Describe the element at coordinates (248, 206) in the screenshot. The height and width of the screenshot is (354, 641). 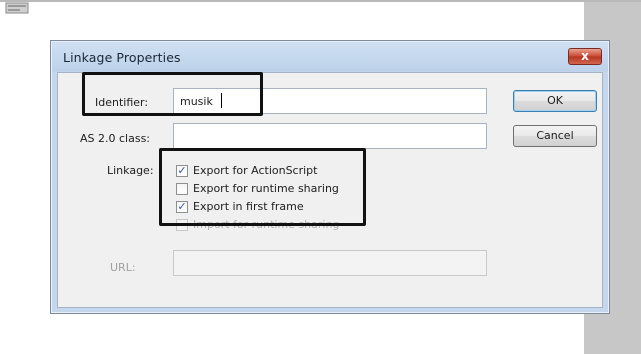
I see `checkbox-label: Export in first frame` at that location.